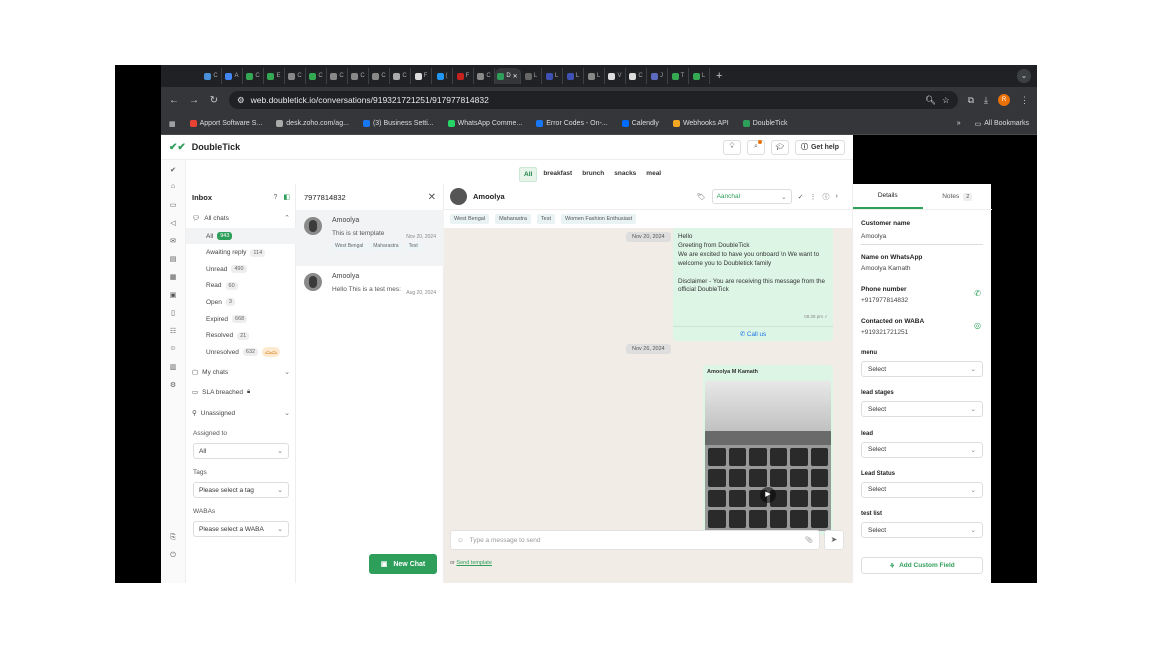 This screenshot has width=1152, height=648. What do you see at coordinates (241, 451) in the screenshot?
I see `assigned-to-select: All ⌄` at bounding box center [241, 451].